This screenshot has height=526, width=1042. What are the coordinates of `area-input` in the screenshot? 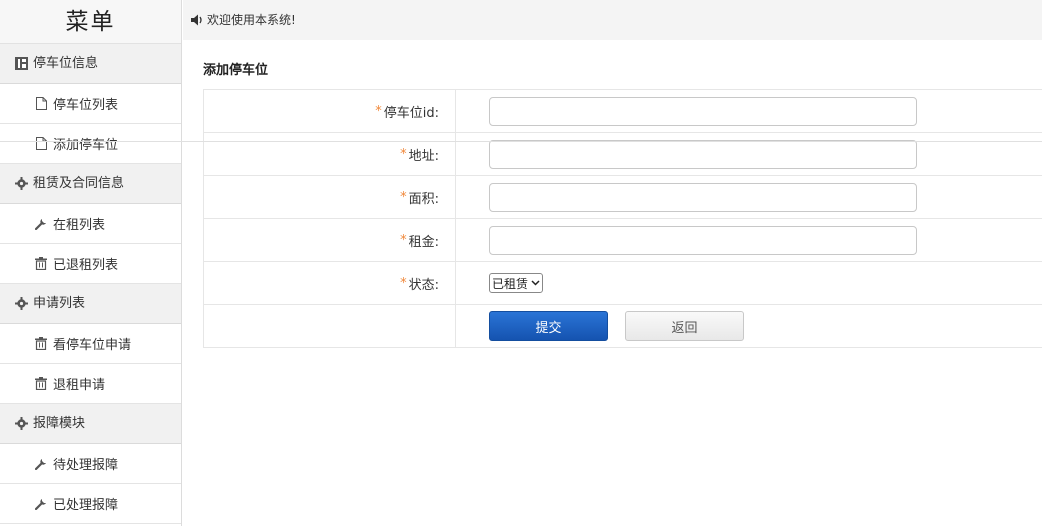 It's located at (703, 197).